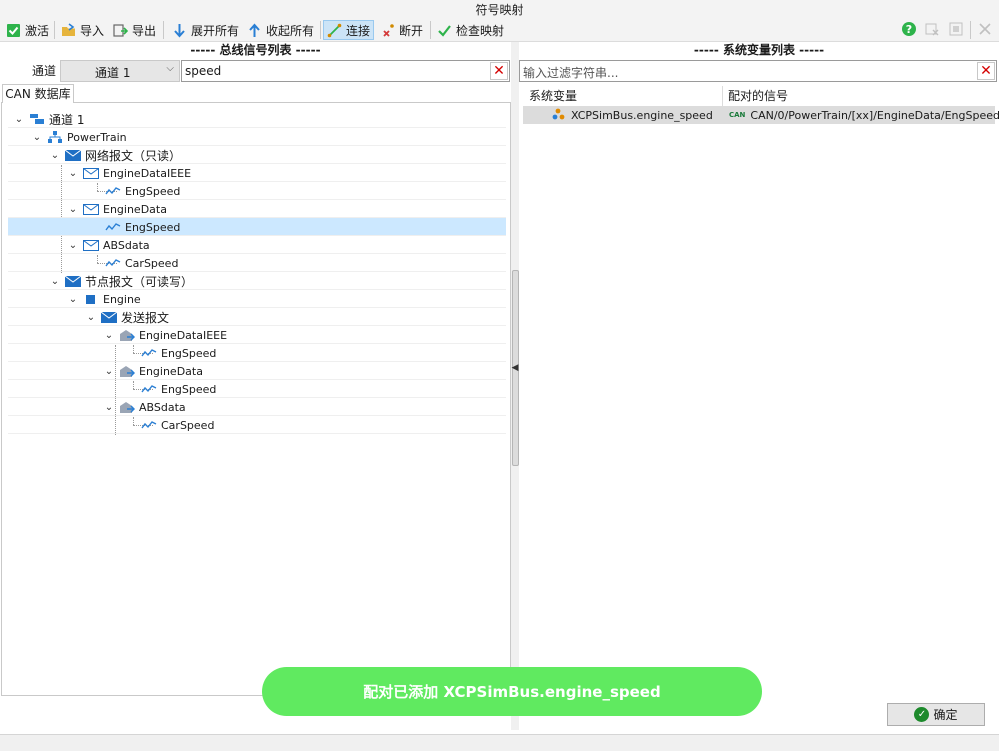 The width and height of the screenshot is (999, 751). I want to click on bus-signal-list-header: ----- 总线信号列表 -----, so click(255, 50).